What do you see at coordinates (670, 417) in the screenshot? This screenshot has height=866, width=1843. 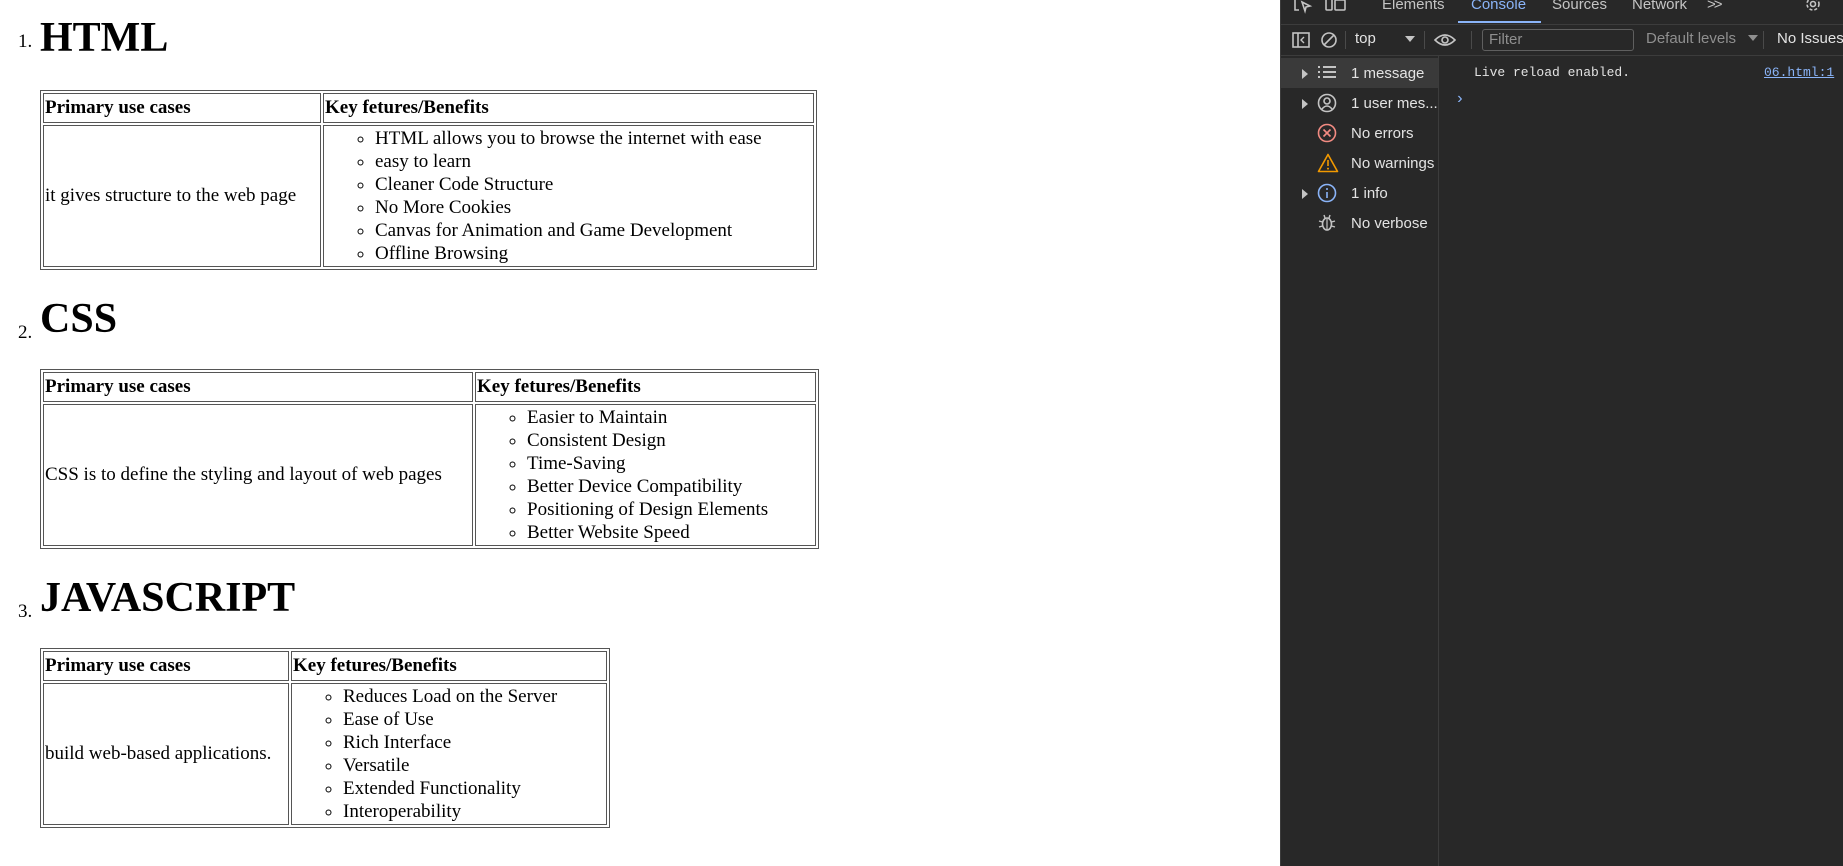 I see `list-item: Easier to Maintain` at bounding box center [670, 417].